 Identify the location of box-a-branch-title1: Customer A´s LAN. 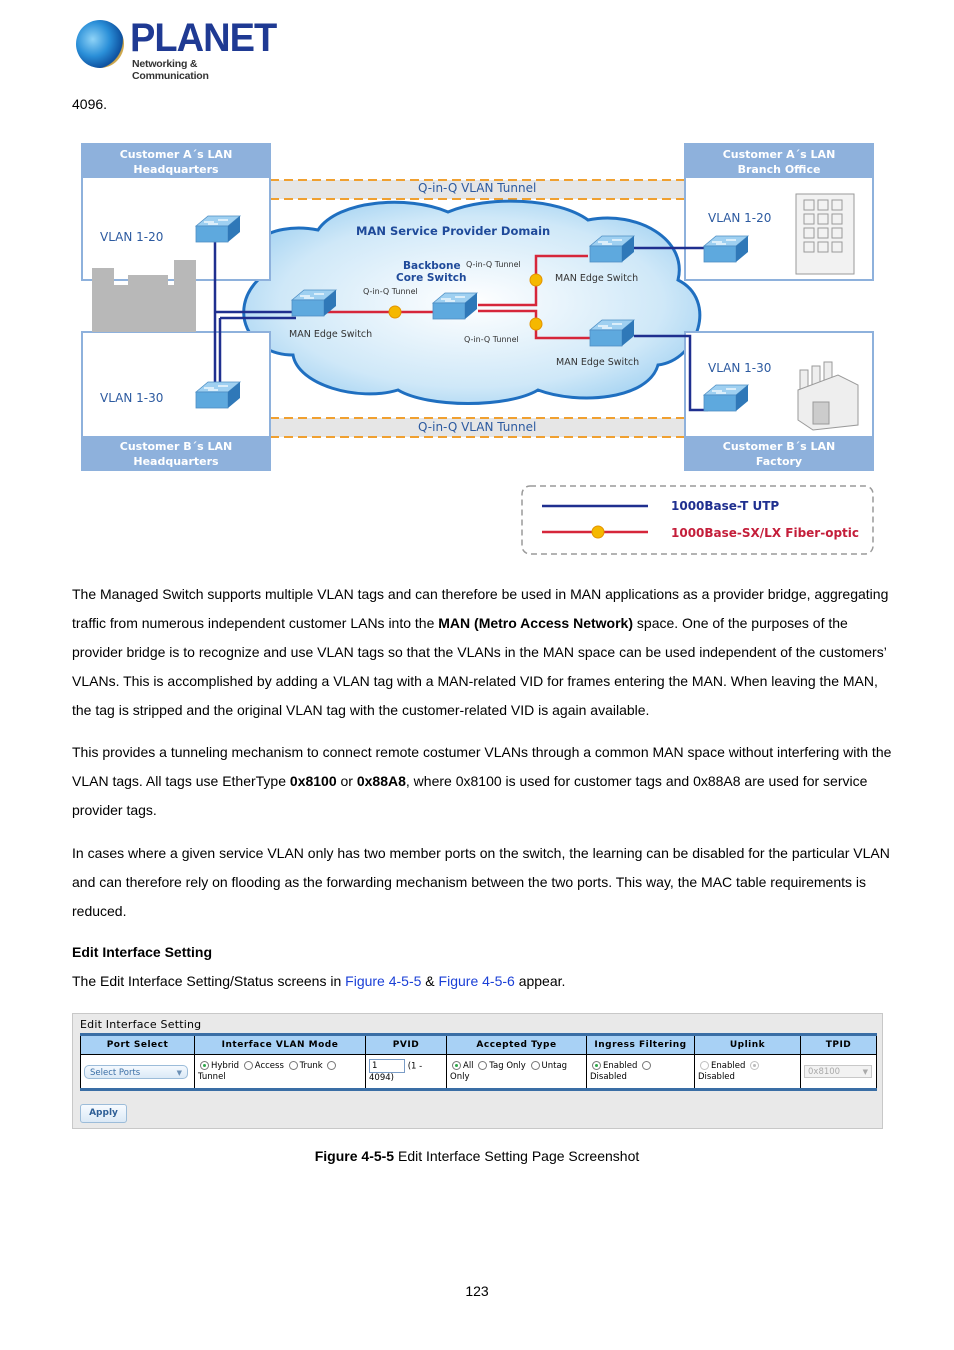
(779, 154).